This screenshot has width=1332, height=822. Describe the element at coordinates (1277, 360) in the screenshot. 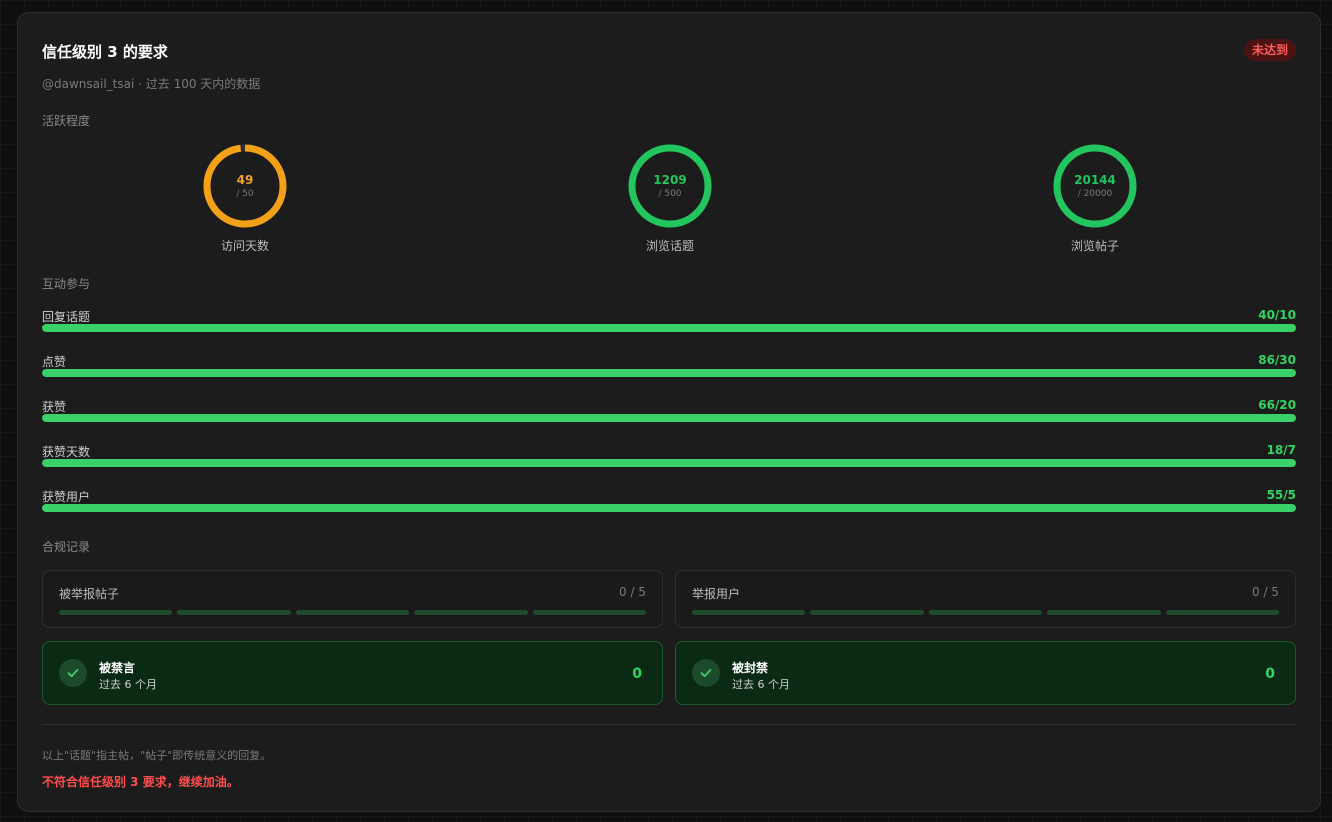

I see `bar-value: 86/30` at that location.